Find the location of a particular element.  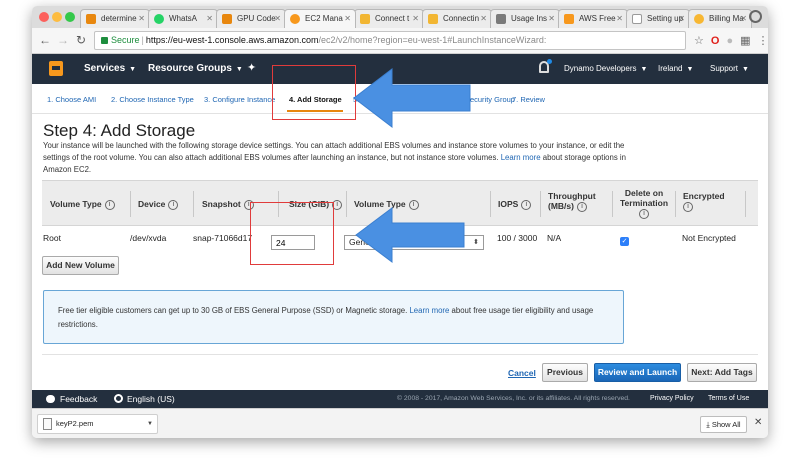

browser-tab: Connectin ✕ is located at coordinates (457, 18).